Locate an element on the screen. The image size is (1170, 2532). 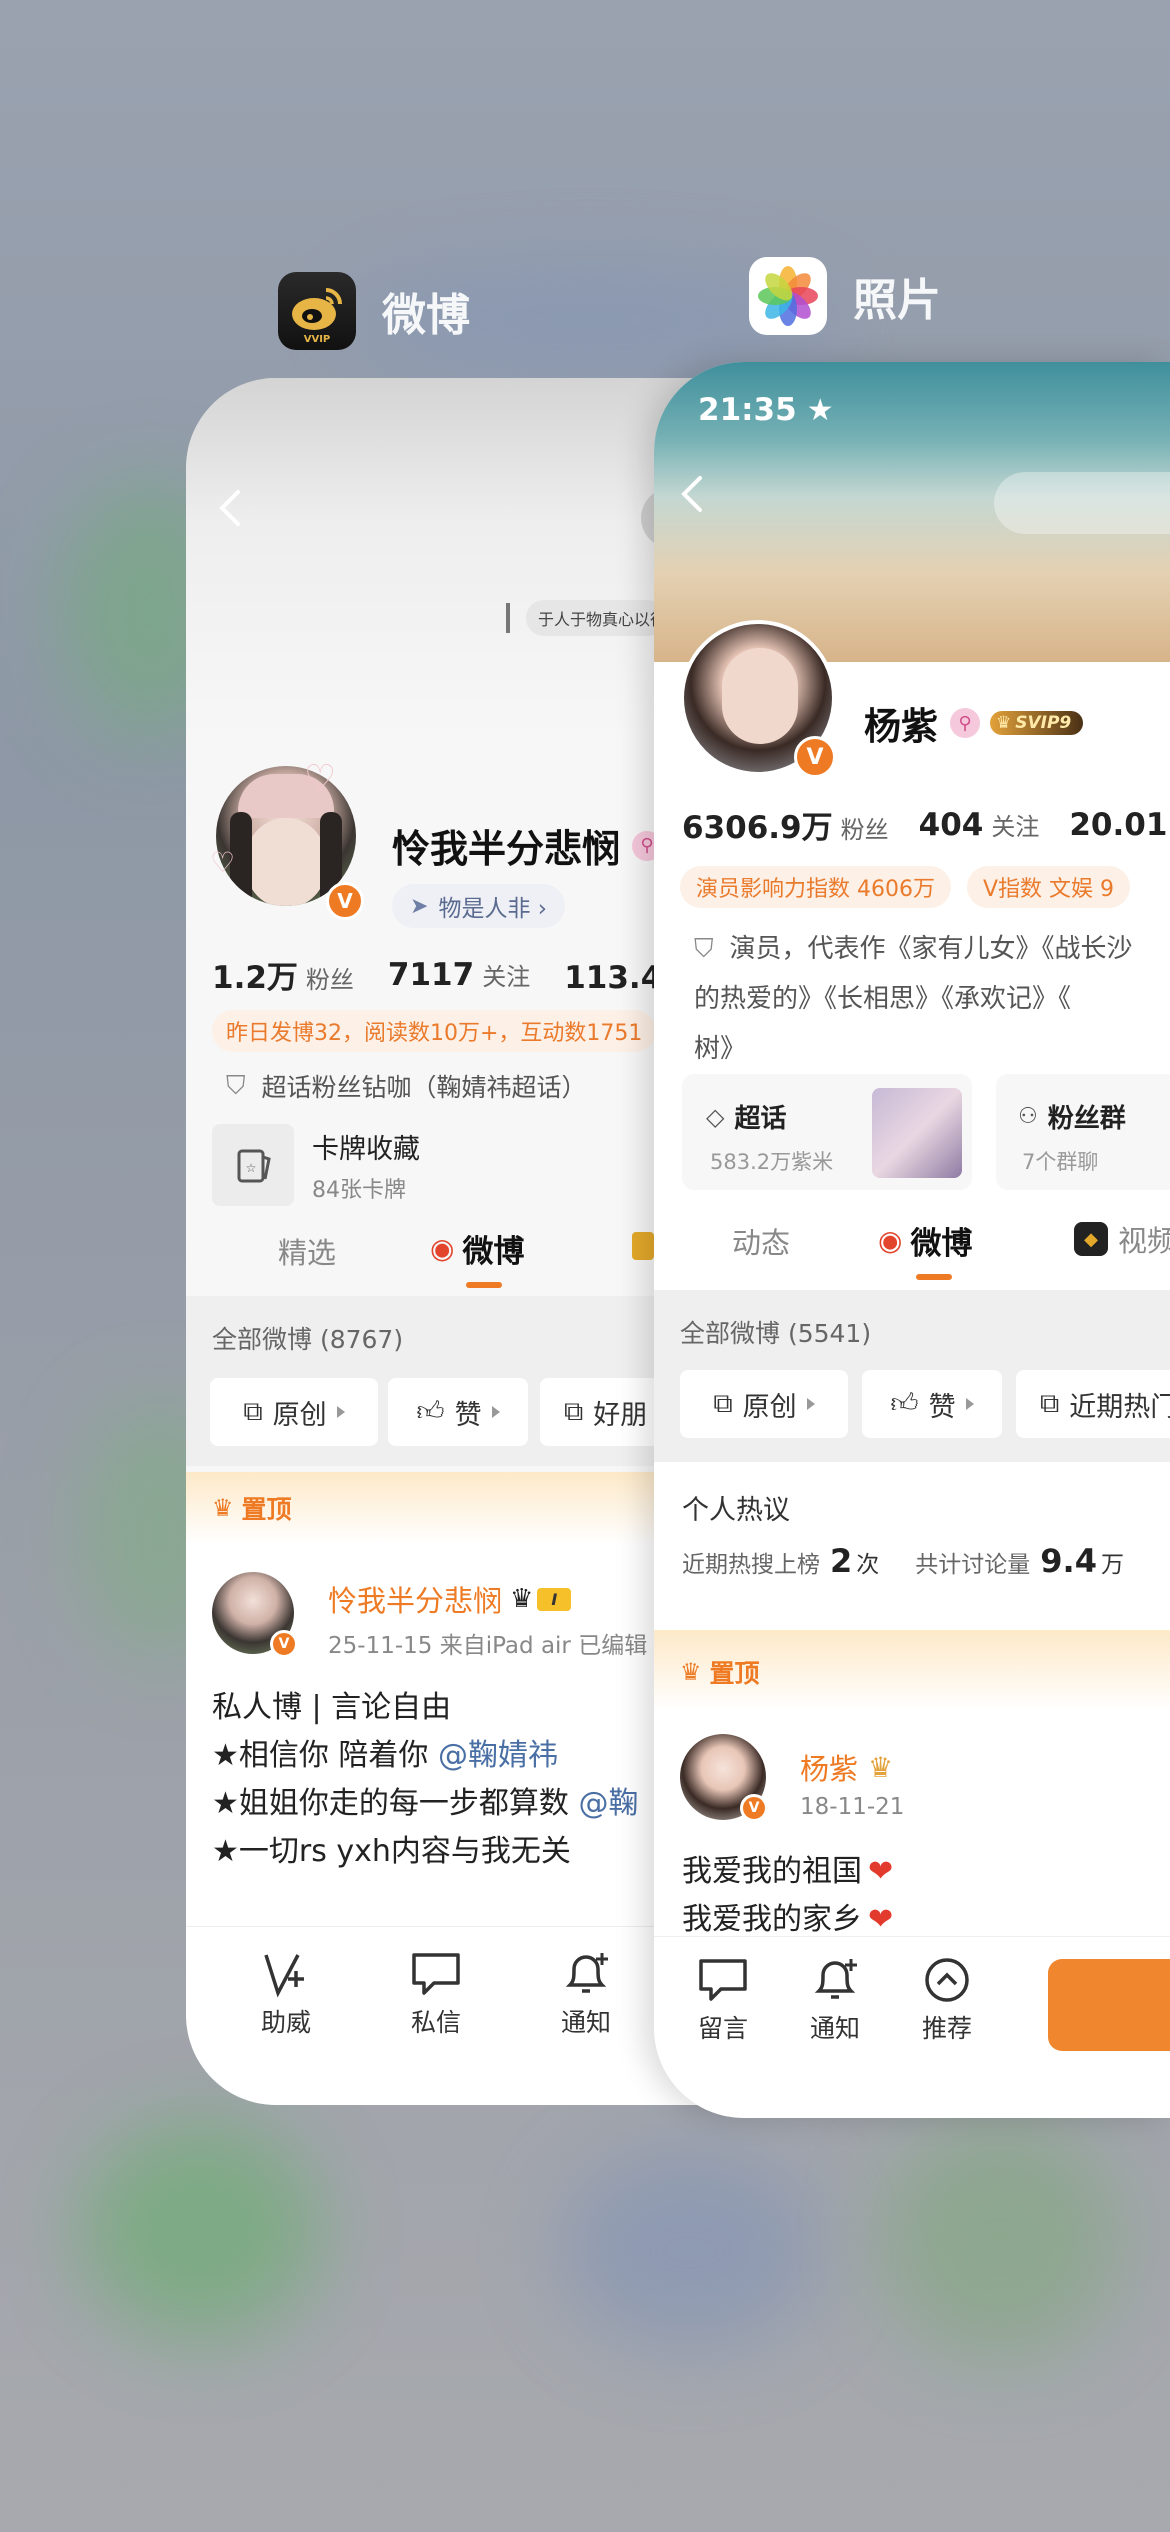
card-icon: ☆ is located at coordinates (253, 1165).